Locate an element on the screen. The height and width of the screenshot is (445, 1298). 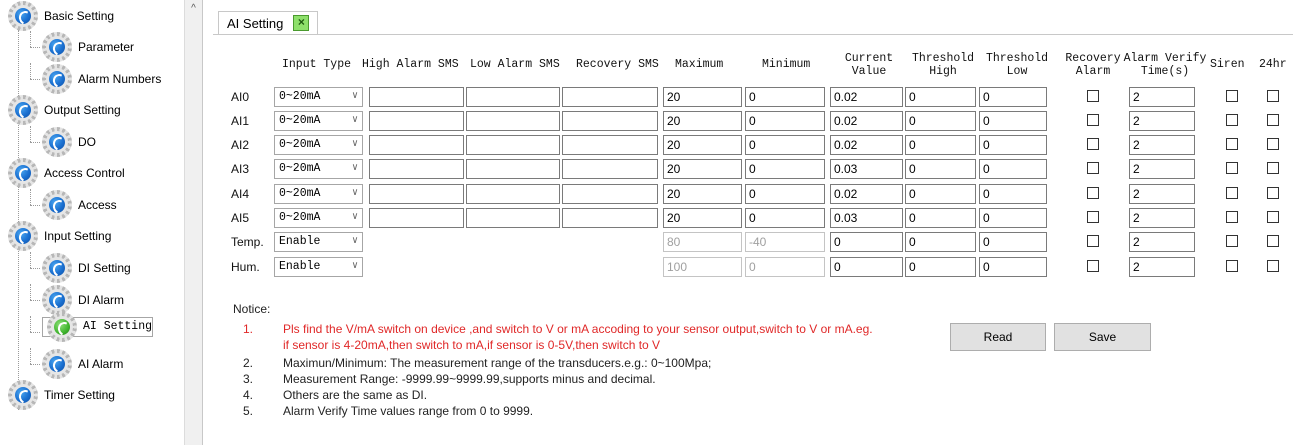
tab-ai-setting: AI Setting × is located at coordinates (268, 22).